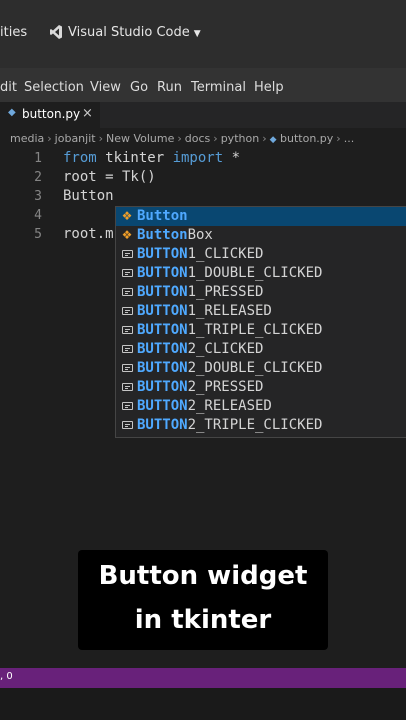 Image resolution: width=406 pixels, height=720 pixels. Describe the element at coordinates (225, 387) in the screenshot. I see `suggestion-rest: 2_PRESSED` at that location.